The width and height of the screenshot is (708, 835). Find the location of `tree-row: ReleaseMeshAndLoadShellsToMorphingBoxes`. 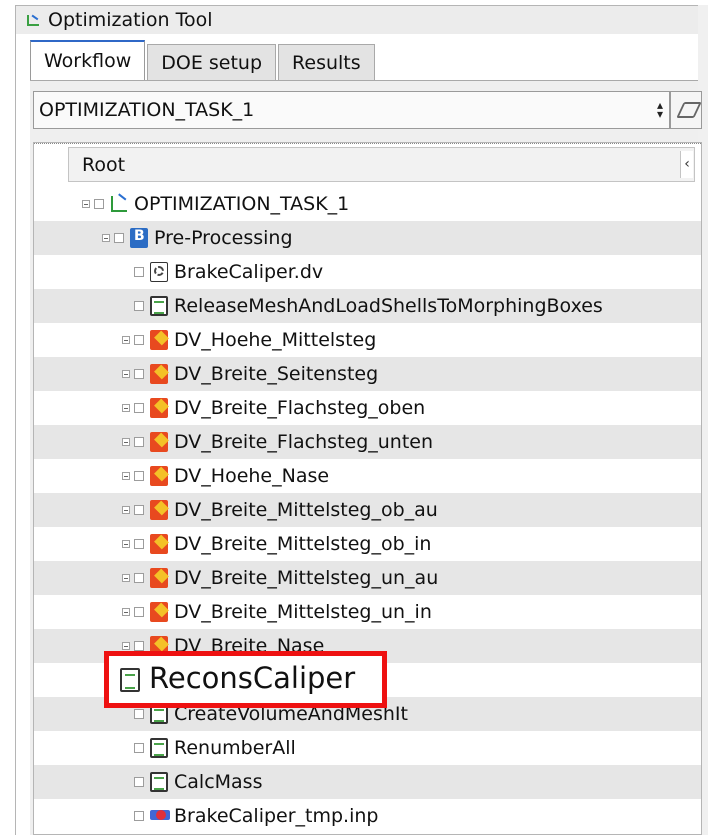

tree-row: ReleaseMeshAndLoadShellsToMorphingBoxes is located at coordinates (367, 306).